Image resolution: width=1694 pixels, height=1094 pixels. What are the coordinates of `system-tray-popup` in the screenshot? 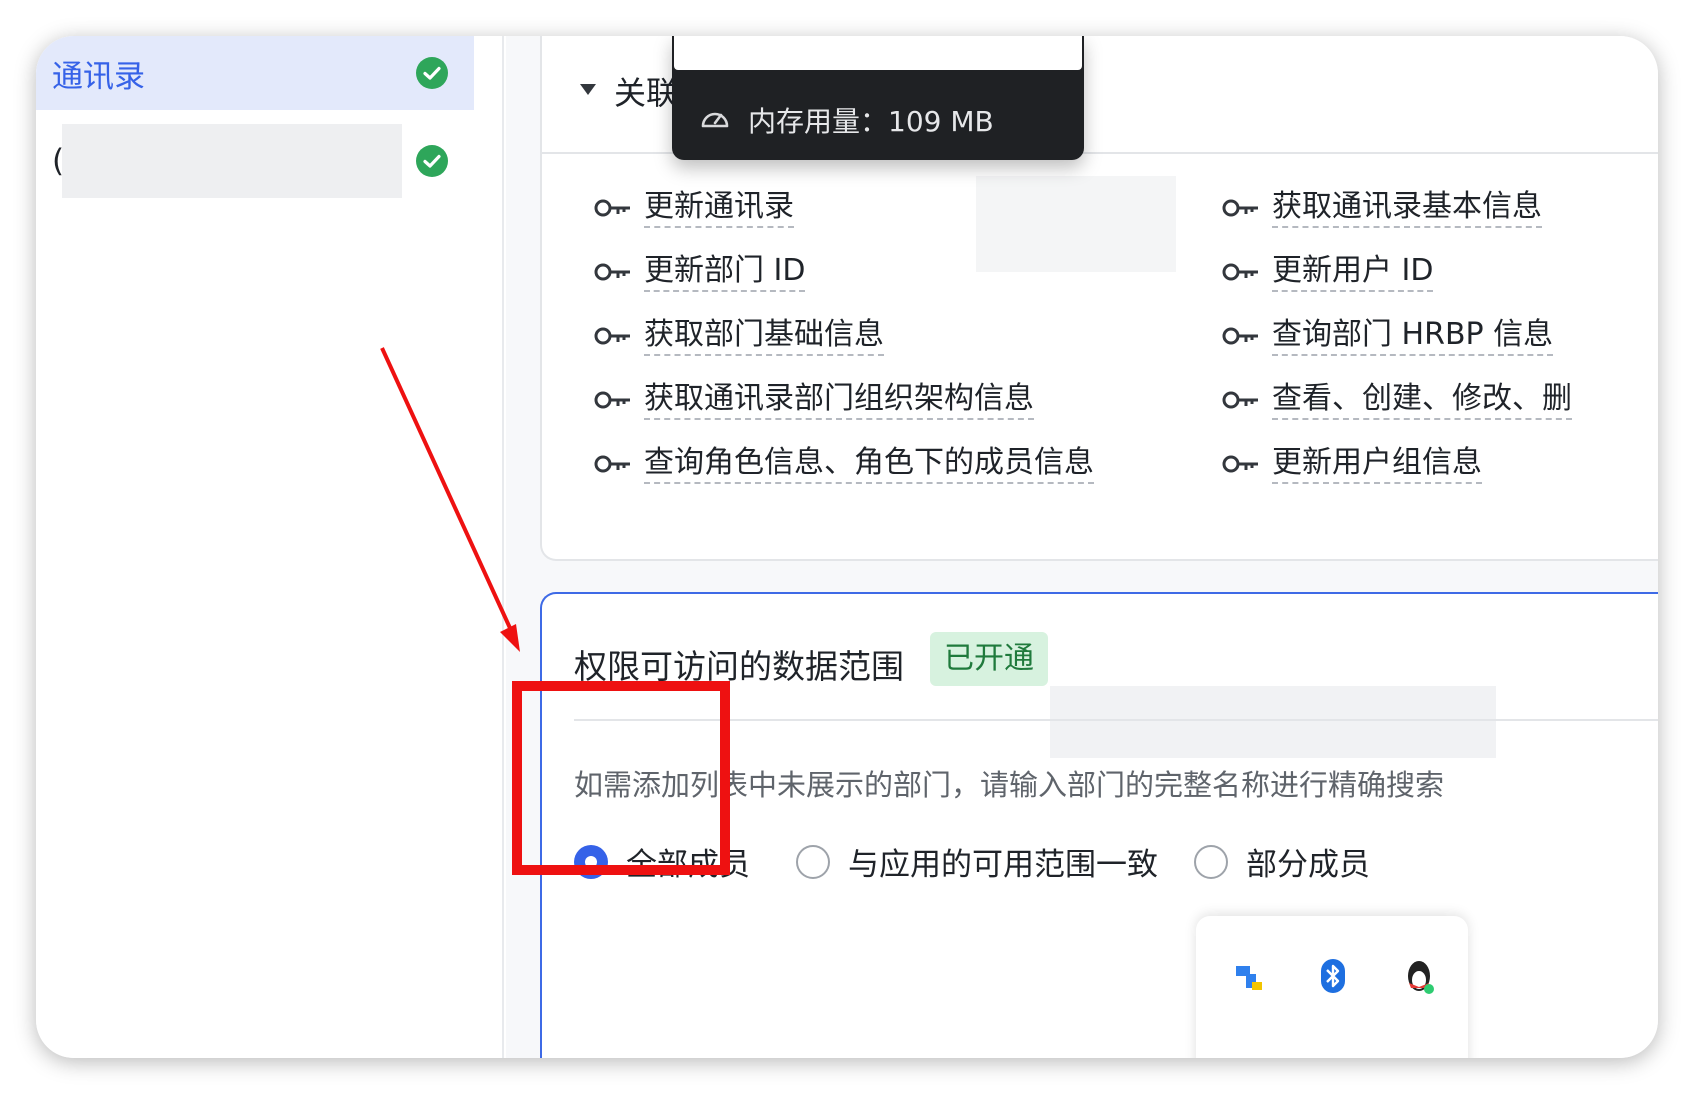 It's located at (1332, 987).